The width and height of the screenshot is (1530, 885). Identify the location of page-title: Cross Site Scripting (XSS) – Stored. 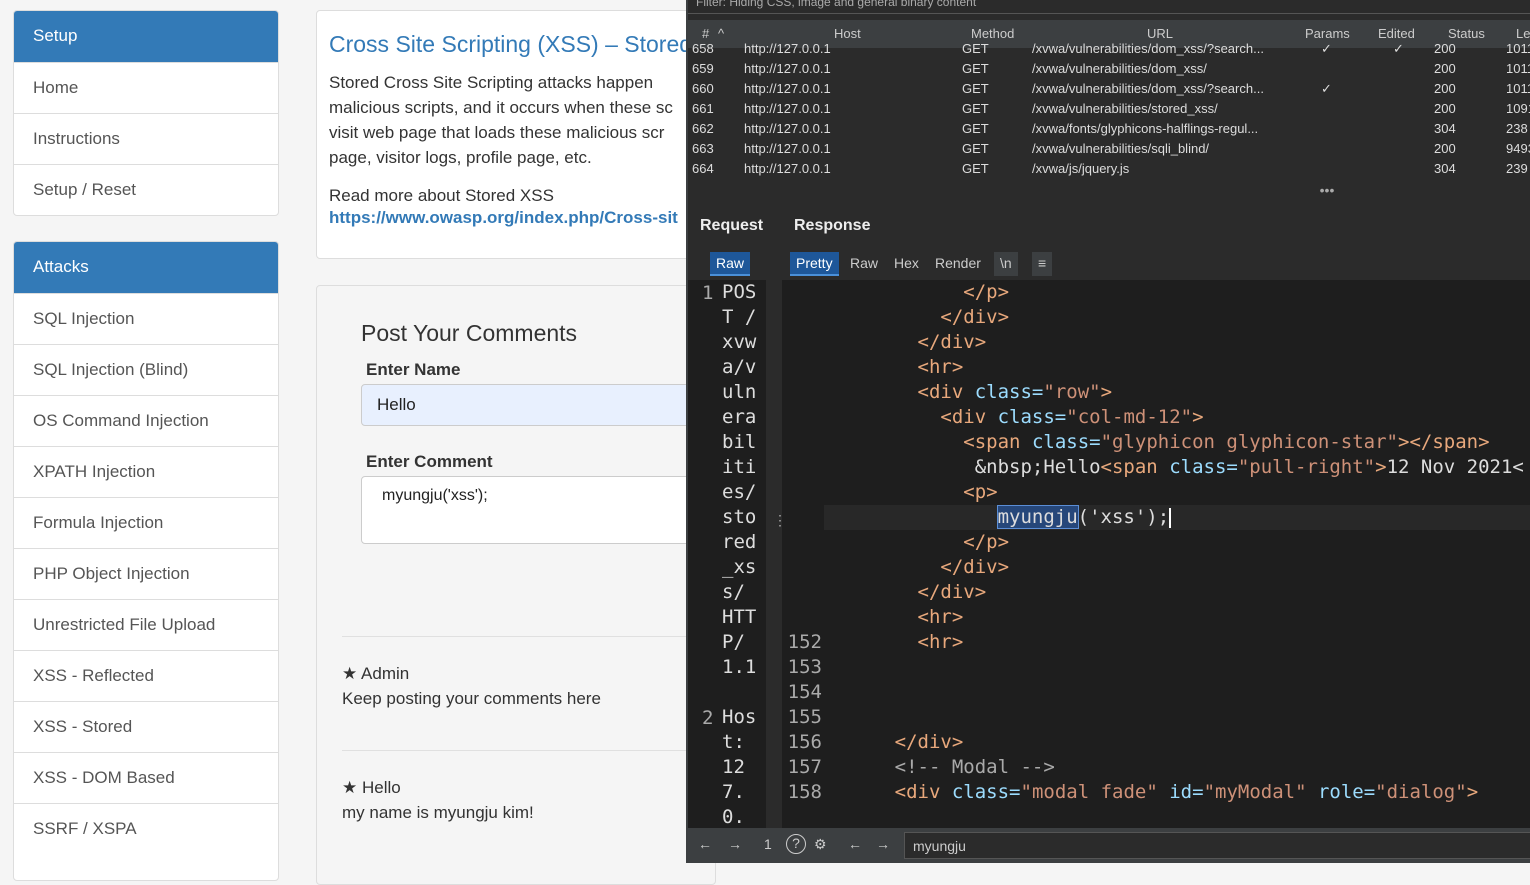
(511, 44).